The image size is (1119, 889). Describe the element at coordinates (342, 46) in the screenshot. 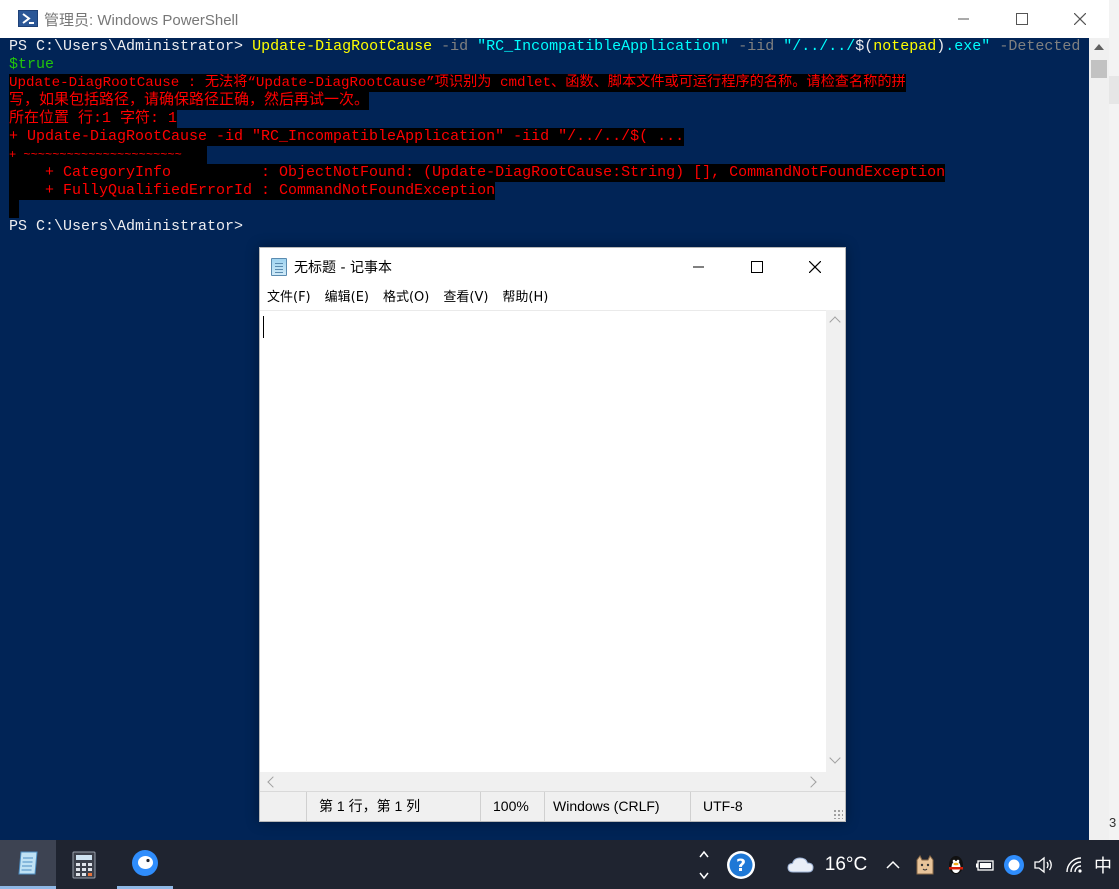

I see `command-cmdlet: Update-DiagRootCause` at that location.